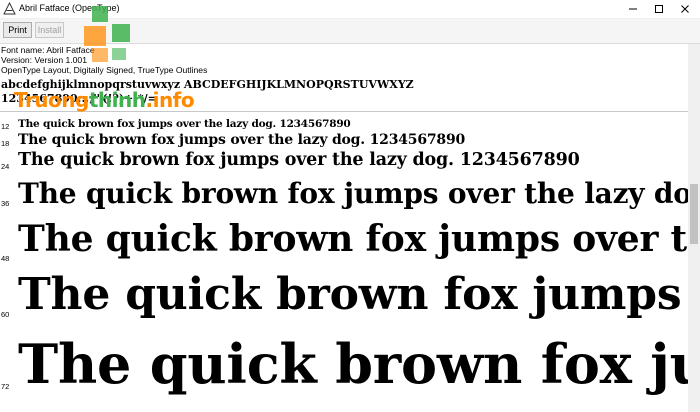  I want to click on charset-uppercase: ABCDEFGHIJKLMNOPQRSTUVWXYZ, so click(298, 84).